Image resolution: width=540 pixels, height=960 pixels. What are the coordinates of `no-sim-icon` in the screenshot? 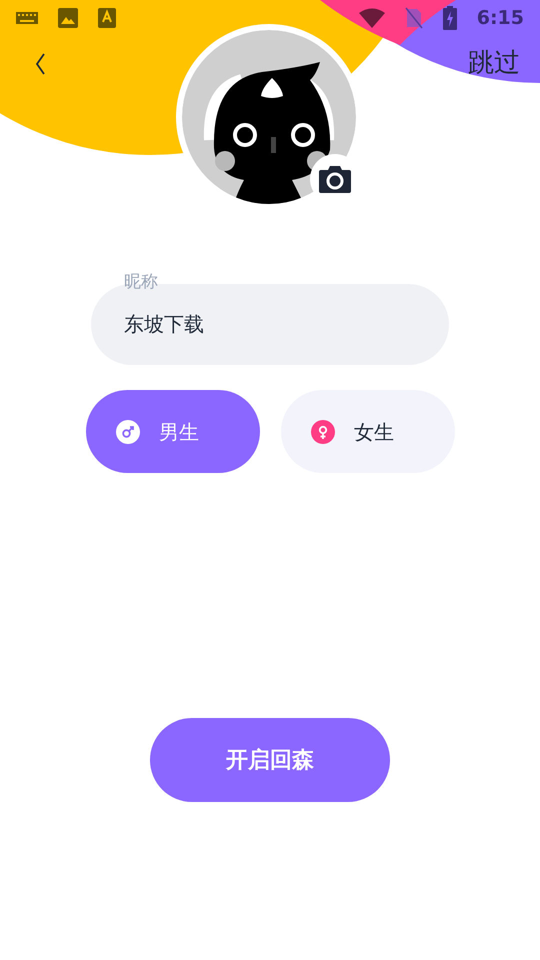 It's located at (413, 18).